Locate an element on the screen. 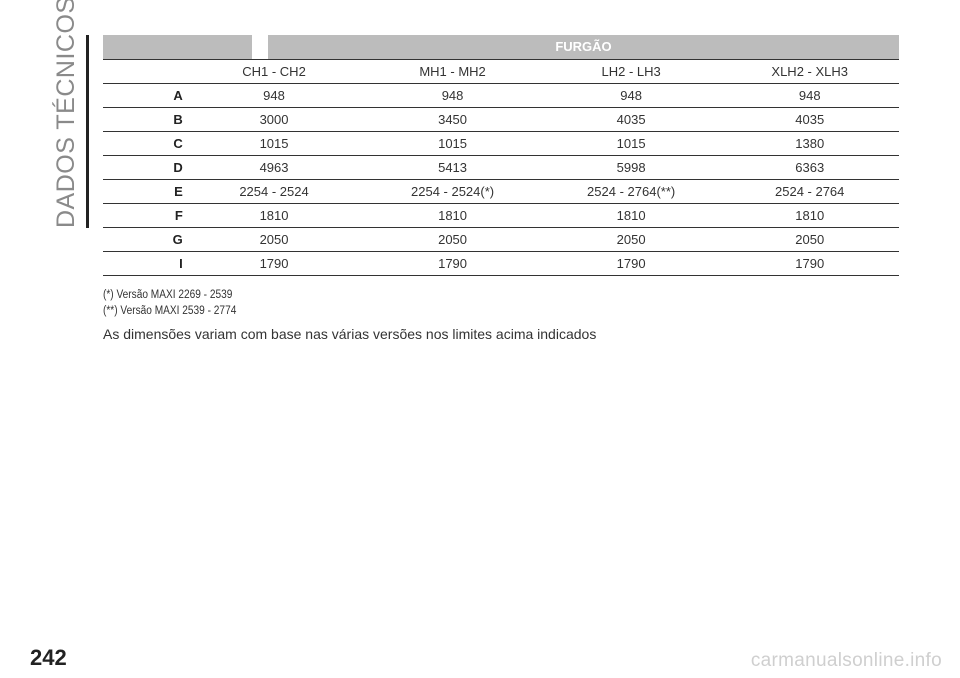 The height and width of the screenshot is (678, 960). column-header: MH1 - MH2 is located at coordinates (452, 71).